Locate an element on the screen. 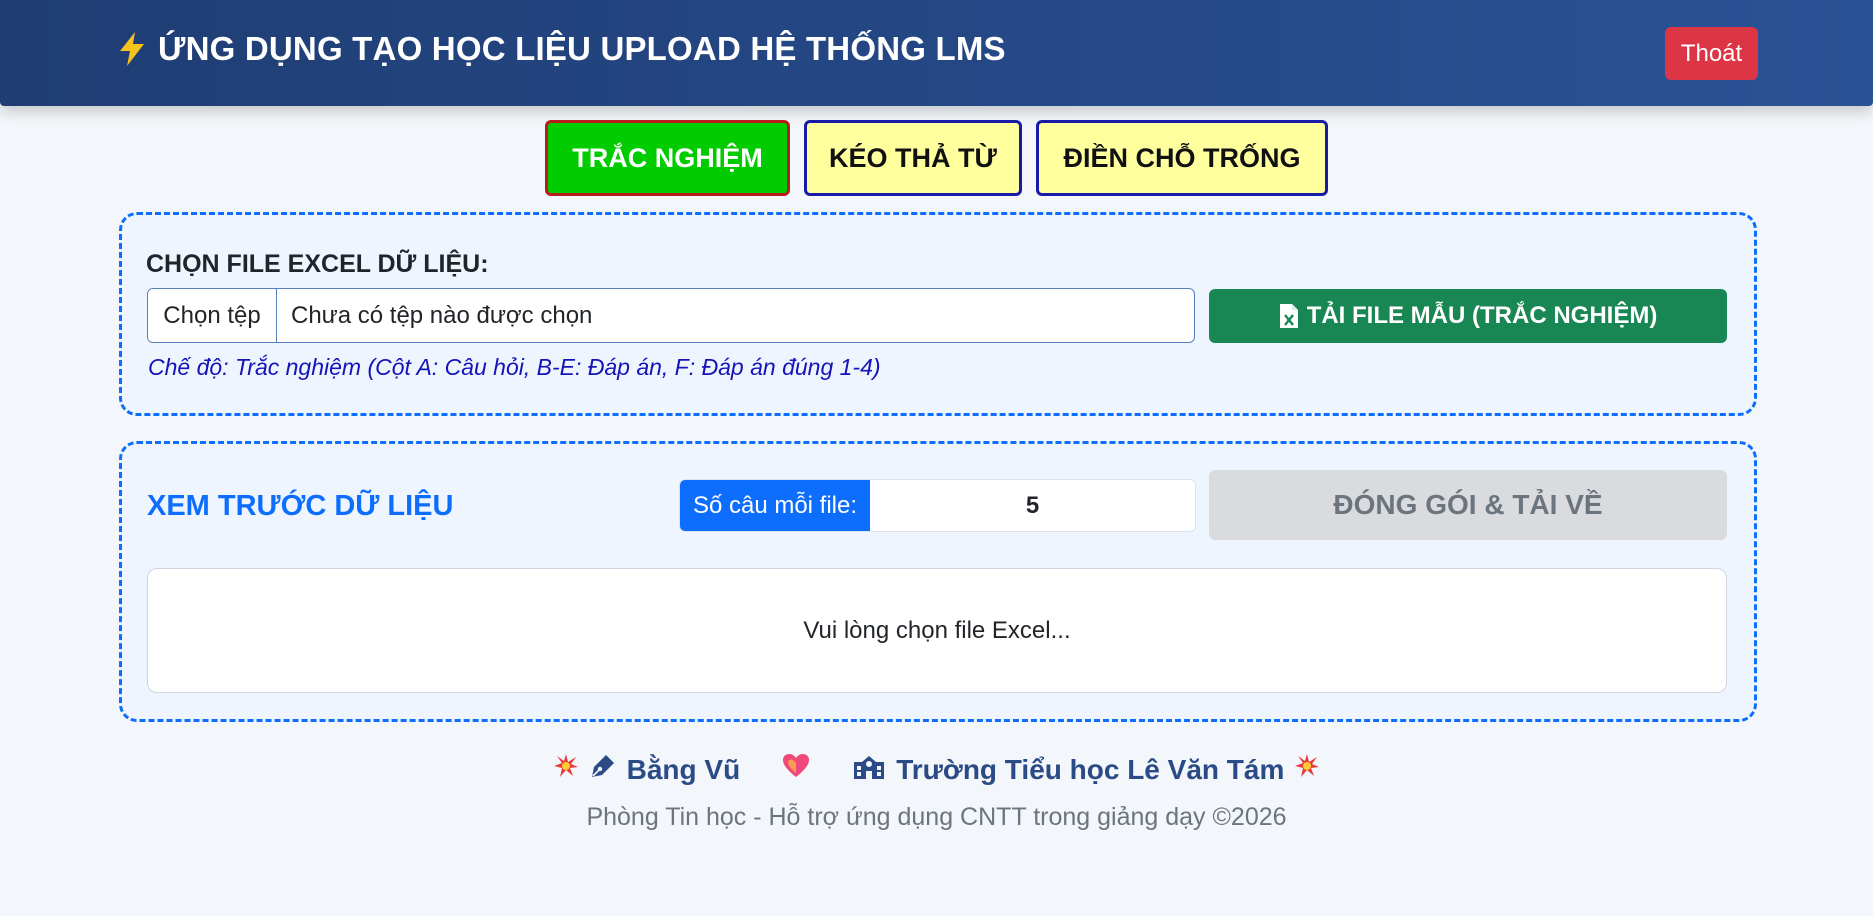 The height and width of the screenshot is (916, 1873). pack-download-button: ĐÓNG GÓI & TẢI VỀ is located at coordinates (1468, 505).